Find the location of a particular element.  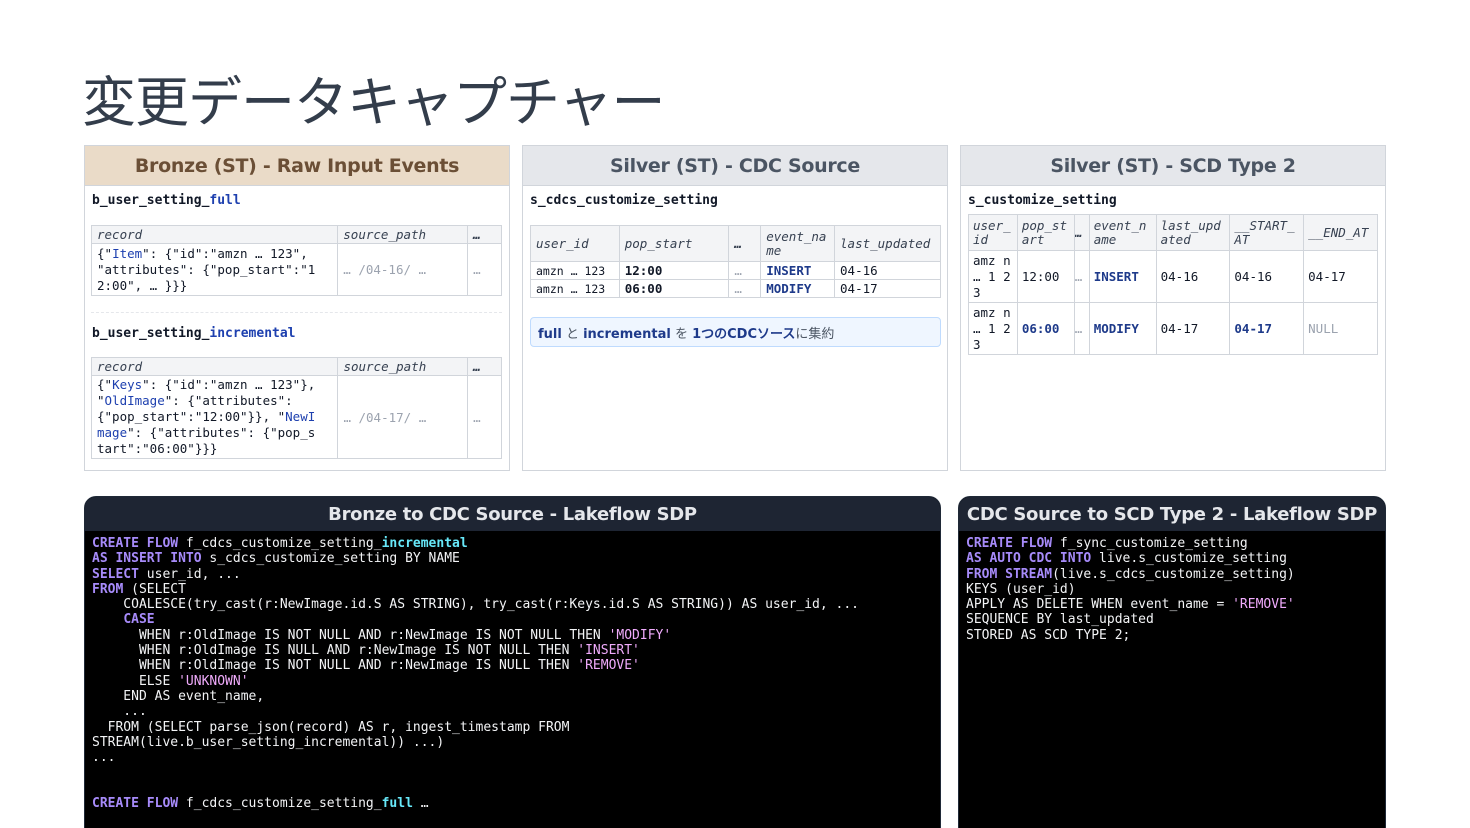

record-text: ": {"id":"amzn … 123", is located at coordinates (225, 253).